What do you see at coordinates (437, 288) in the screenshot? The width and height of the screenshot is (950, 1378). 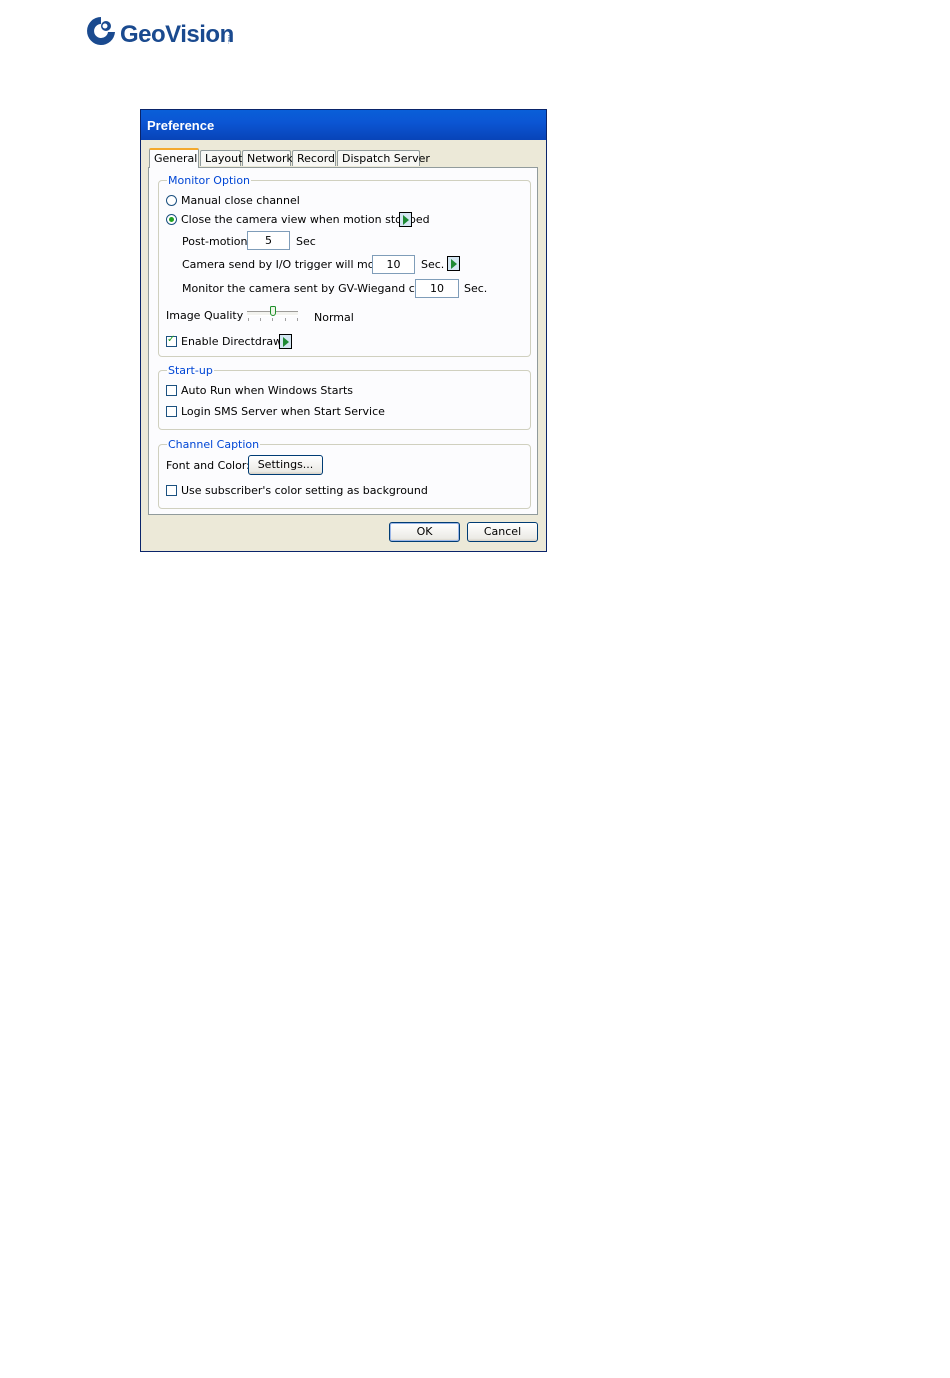 I see `wiegand-input: 10` at bounding box center [437, 288].